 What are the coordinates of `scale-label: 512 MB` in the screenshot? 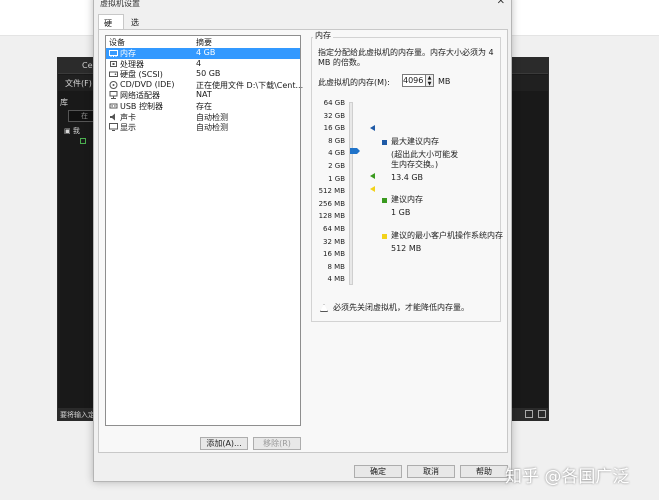 It's located at (331, 191).